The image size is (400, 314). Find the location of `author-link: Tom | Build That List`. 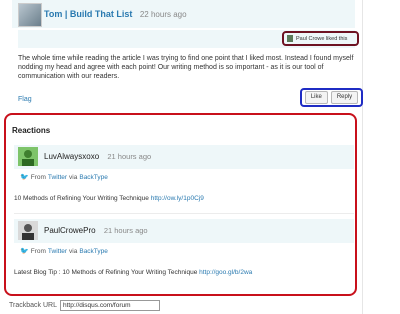

author-link: Tom | Build That List is located at coordinates (88, 14).